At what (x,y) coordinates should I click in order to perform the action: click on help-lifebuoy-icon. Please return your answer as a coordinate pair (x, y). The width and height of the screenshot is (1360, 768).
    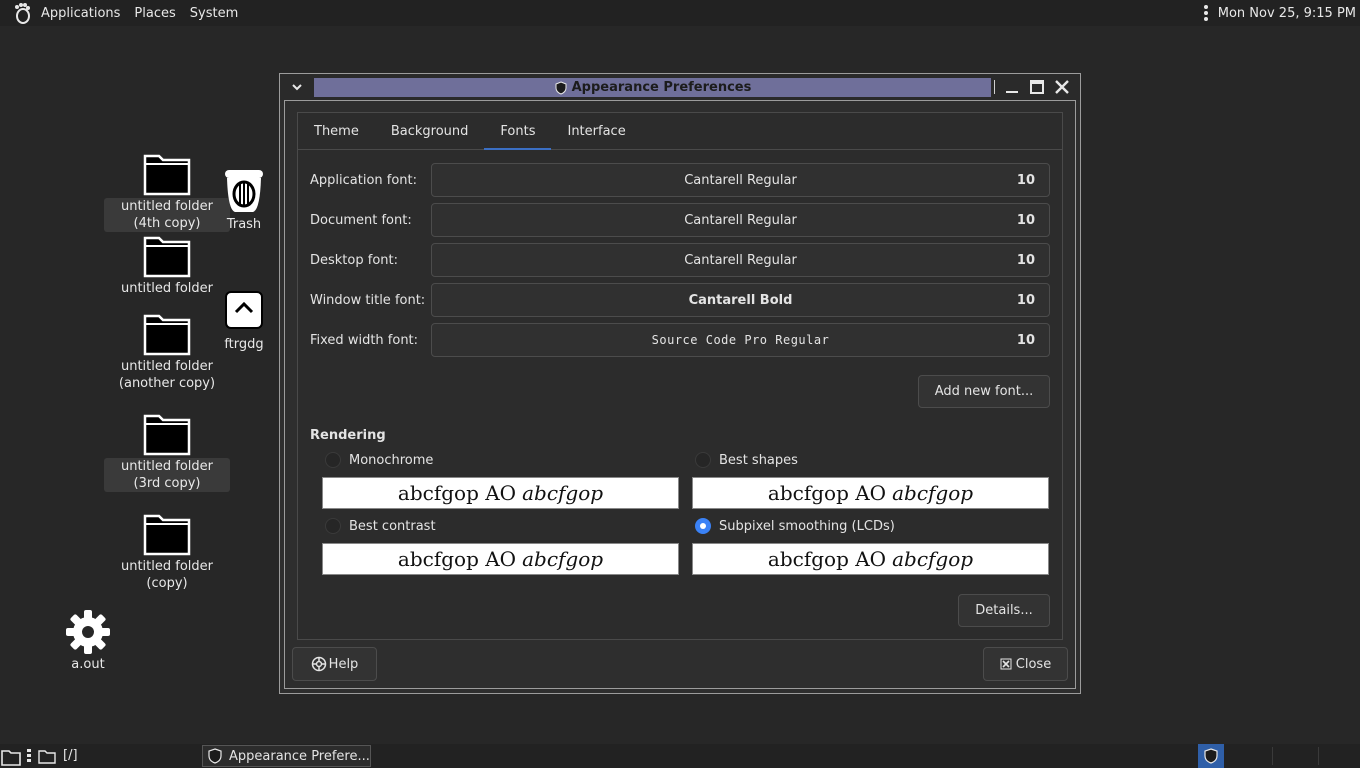
    Looking at the image, I should click on (318, 664).